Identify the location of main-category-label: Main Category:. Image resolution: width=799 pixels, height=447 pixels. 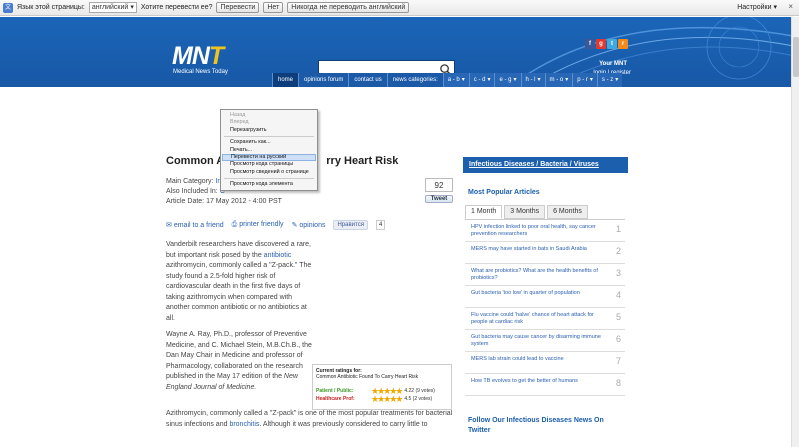
(190, 181).